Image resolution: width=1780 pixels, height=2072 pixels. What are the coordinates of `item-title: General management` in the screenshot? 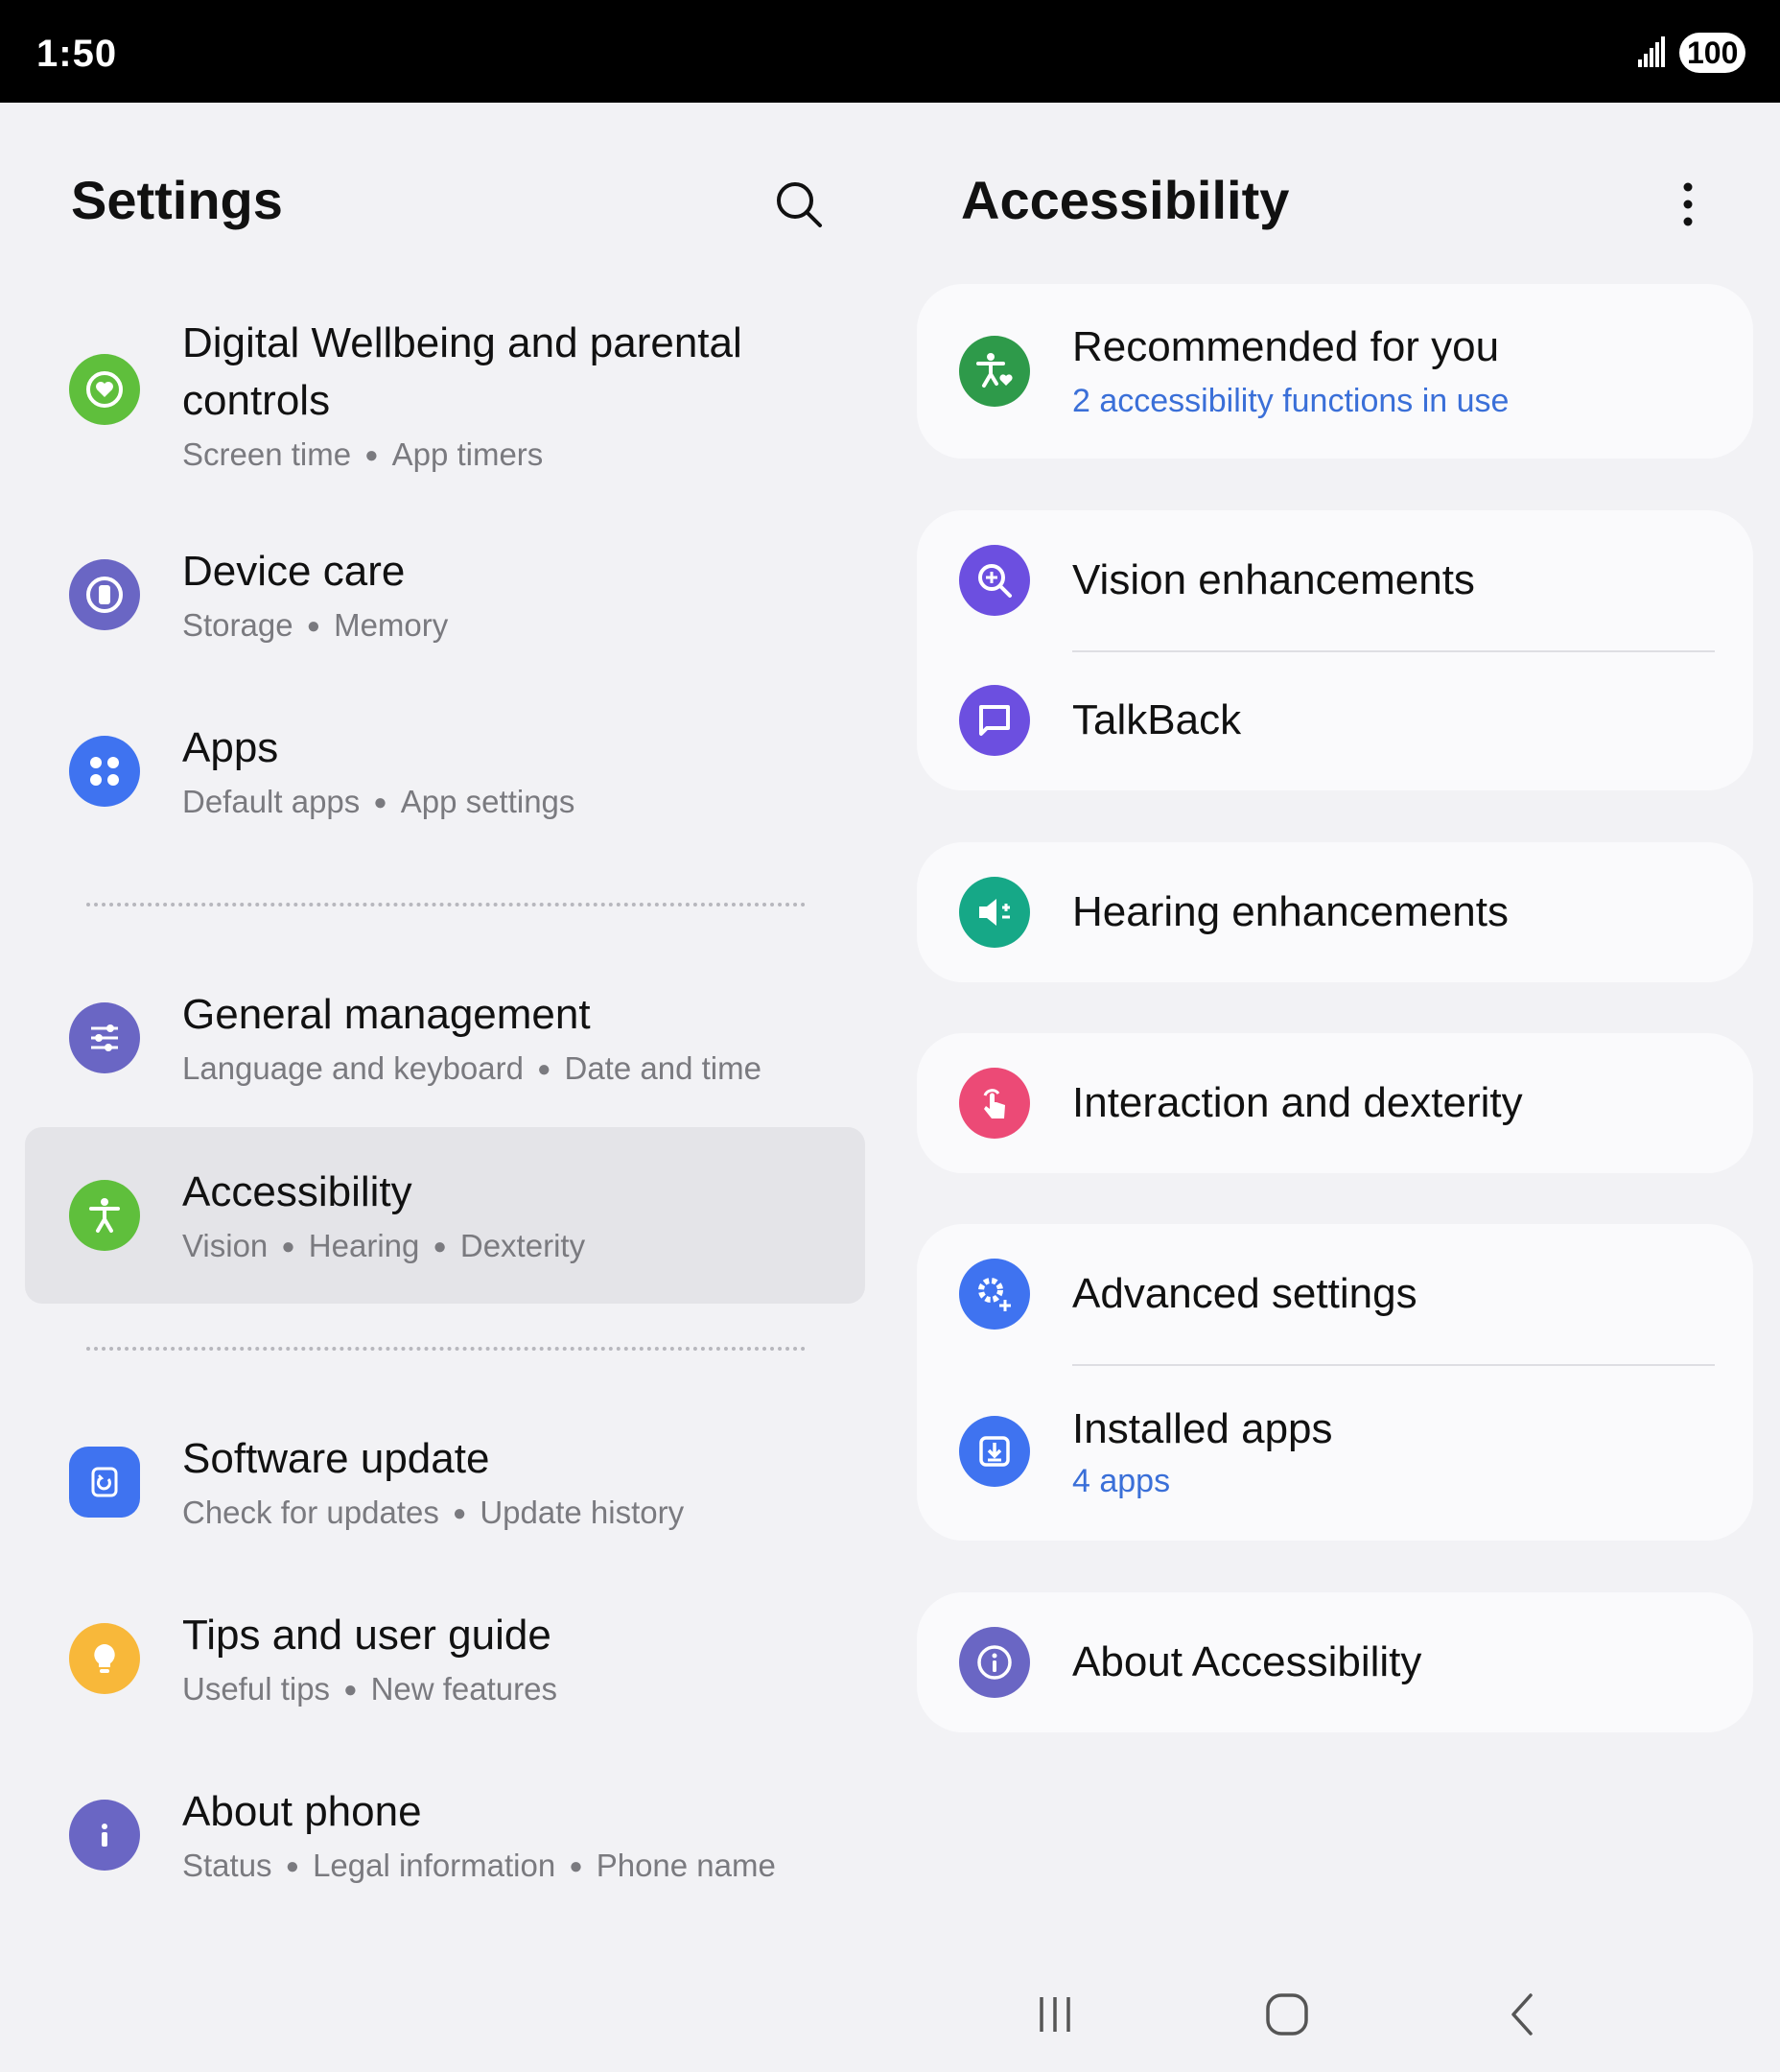 It's located at (386, 1014).